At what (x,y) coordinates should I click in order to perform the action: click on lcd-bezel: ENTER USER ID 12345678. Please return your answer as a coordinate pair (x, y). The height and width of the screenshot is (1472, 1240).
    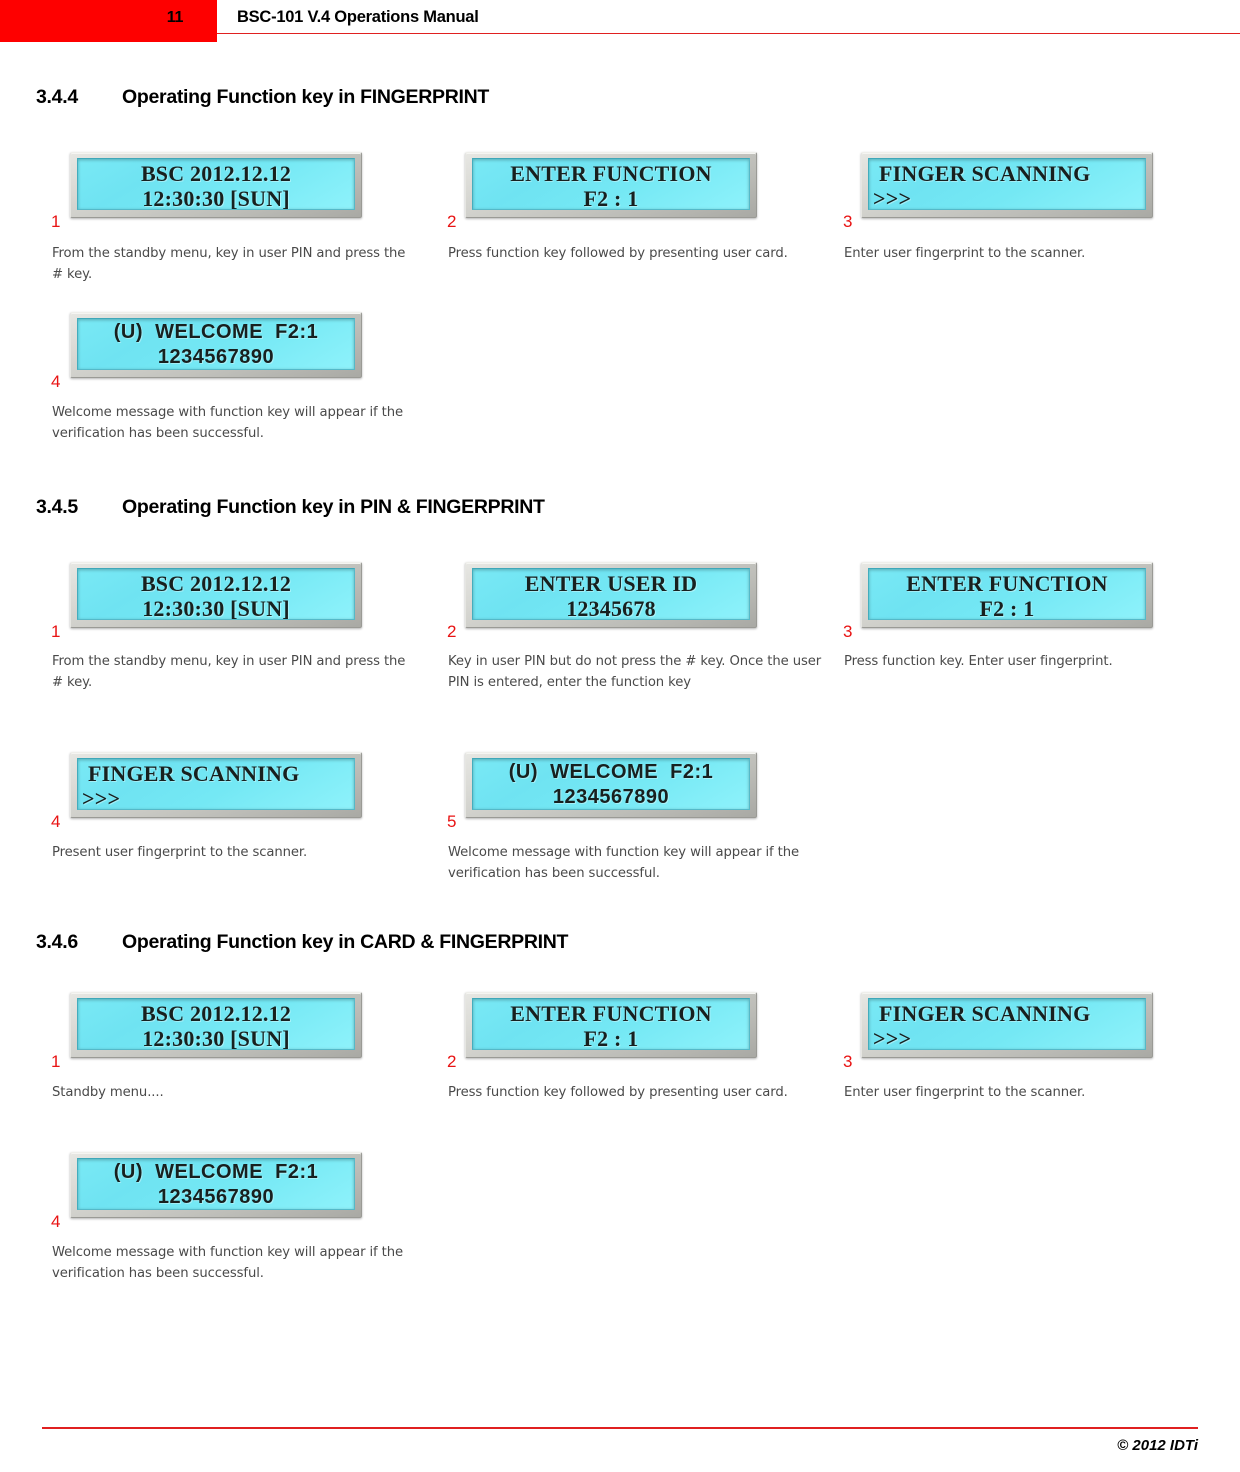
    Looking at the image, I should click on (611, 595).